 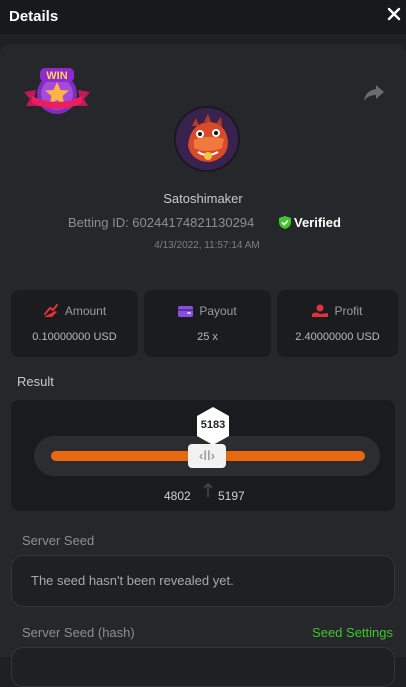 What do you see at coordinates (208, 489) in the screenshot?
I see `range-arrow-icon` at bounding box center [208, 489].